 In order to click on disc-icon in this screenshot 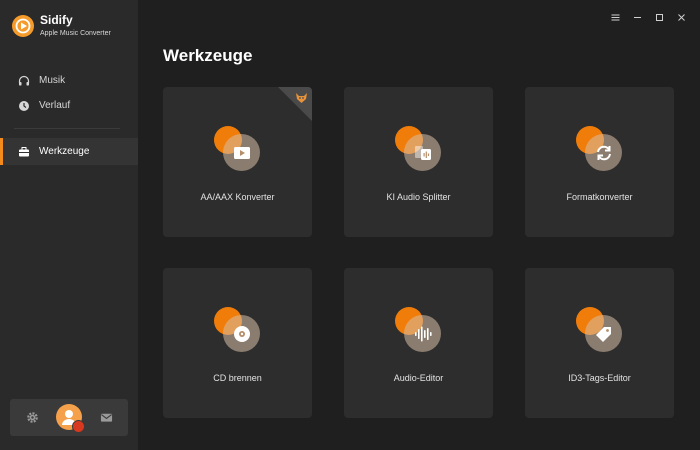, I will do `click(241, 333)`.